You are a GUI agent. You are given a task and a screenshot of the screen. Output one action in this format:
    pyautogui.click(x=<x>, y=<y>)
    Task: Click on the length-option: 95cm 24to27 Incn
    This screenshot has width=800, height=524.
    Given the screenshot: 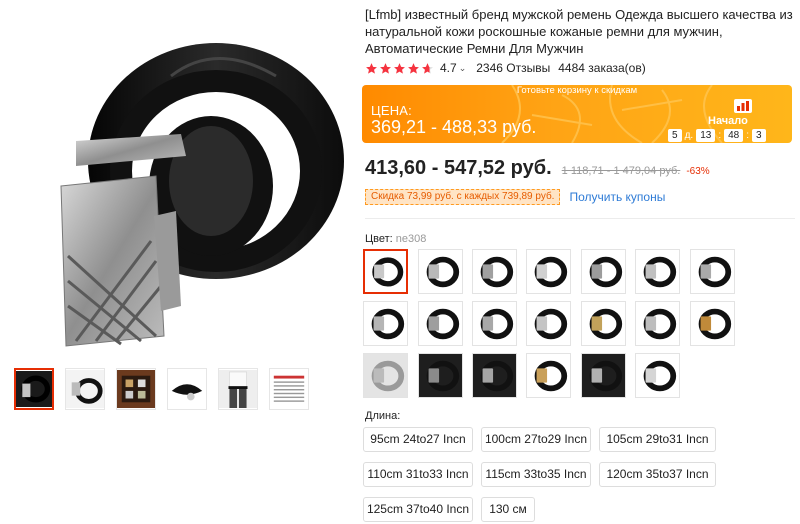 What is the action you would take?
    pyautogui.click(x=418, y=439)
    